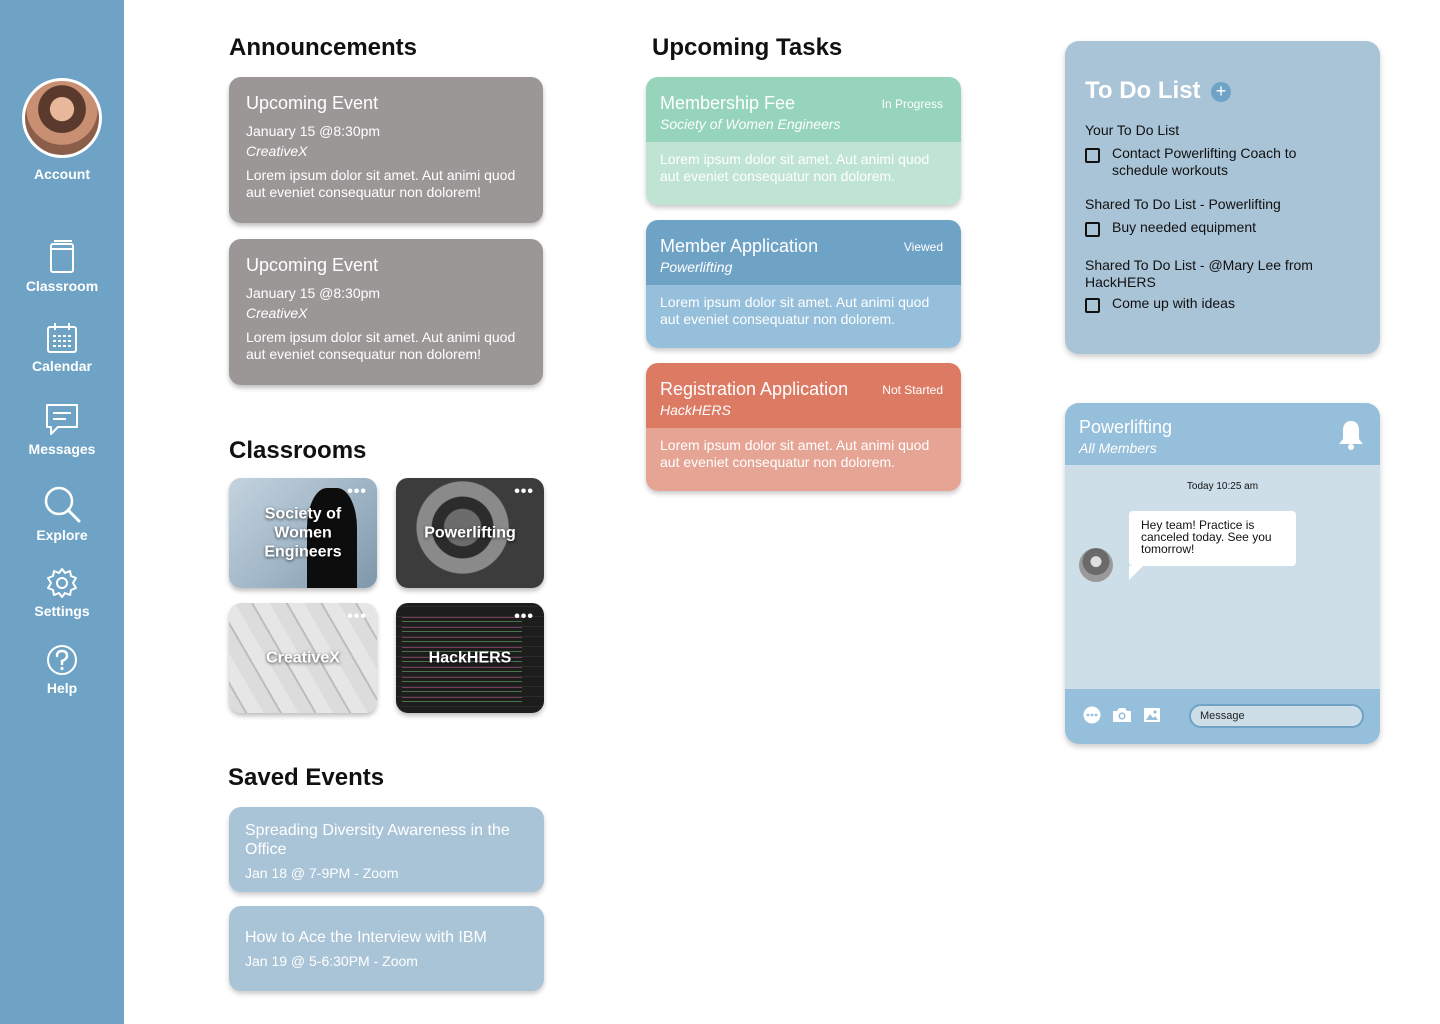 The image size is (1440, 1024). What do you see at coordinates (62, 688) in the screenshot?
I see `sidebar-item-label: Help` at bounding box center [62, 688].